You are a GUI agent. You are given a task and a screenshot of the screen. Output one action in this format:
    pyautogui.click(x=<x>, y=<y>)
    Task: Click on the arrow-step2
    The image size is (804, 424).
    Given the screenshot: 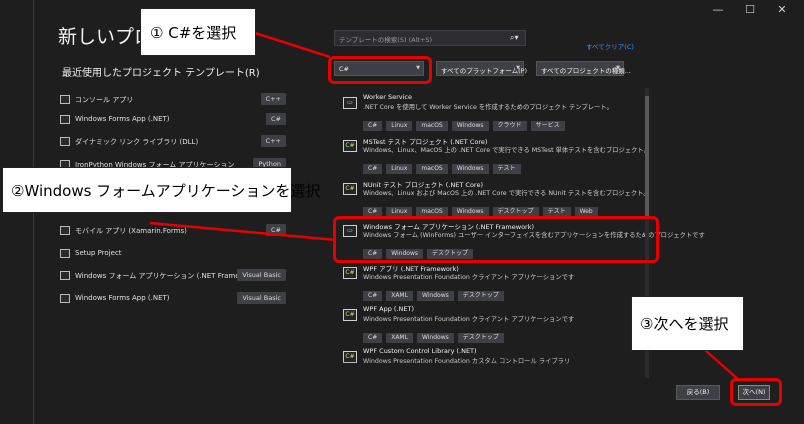 What is the action you would take?
    pyautogui.click(x=243, y=231)
    